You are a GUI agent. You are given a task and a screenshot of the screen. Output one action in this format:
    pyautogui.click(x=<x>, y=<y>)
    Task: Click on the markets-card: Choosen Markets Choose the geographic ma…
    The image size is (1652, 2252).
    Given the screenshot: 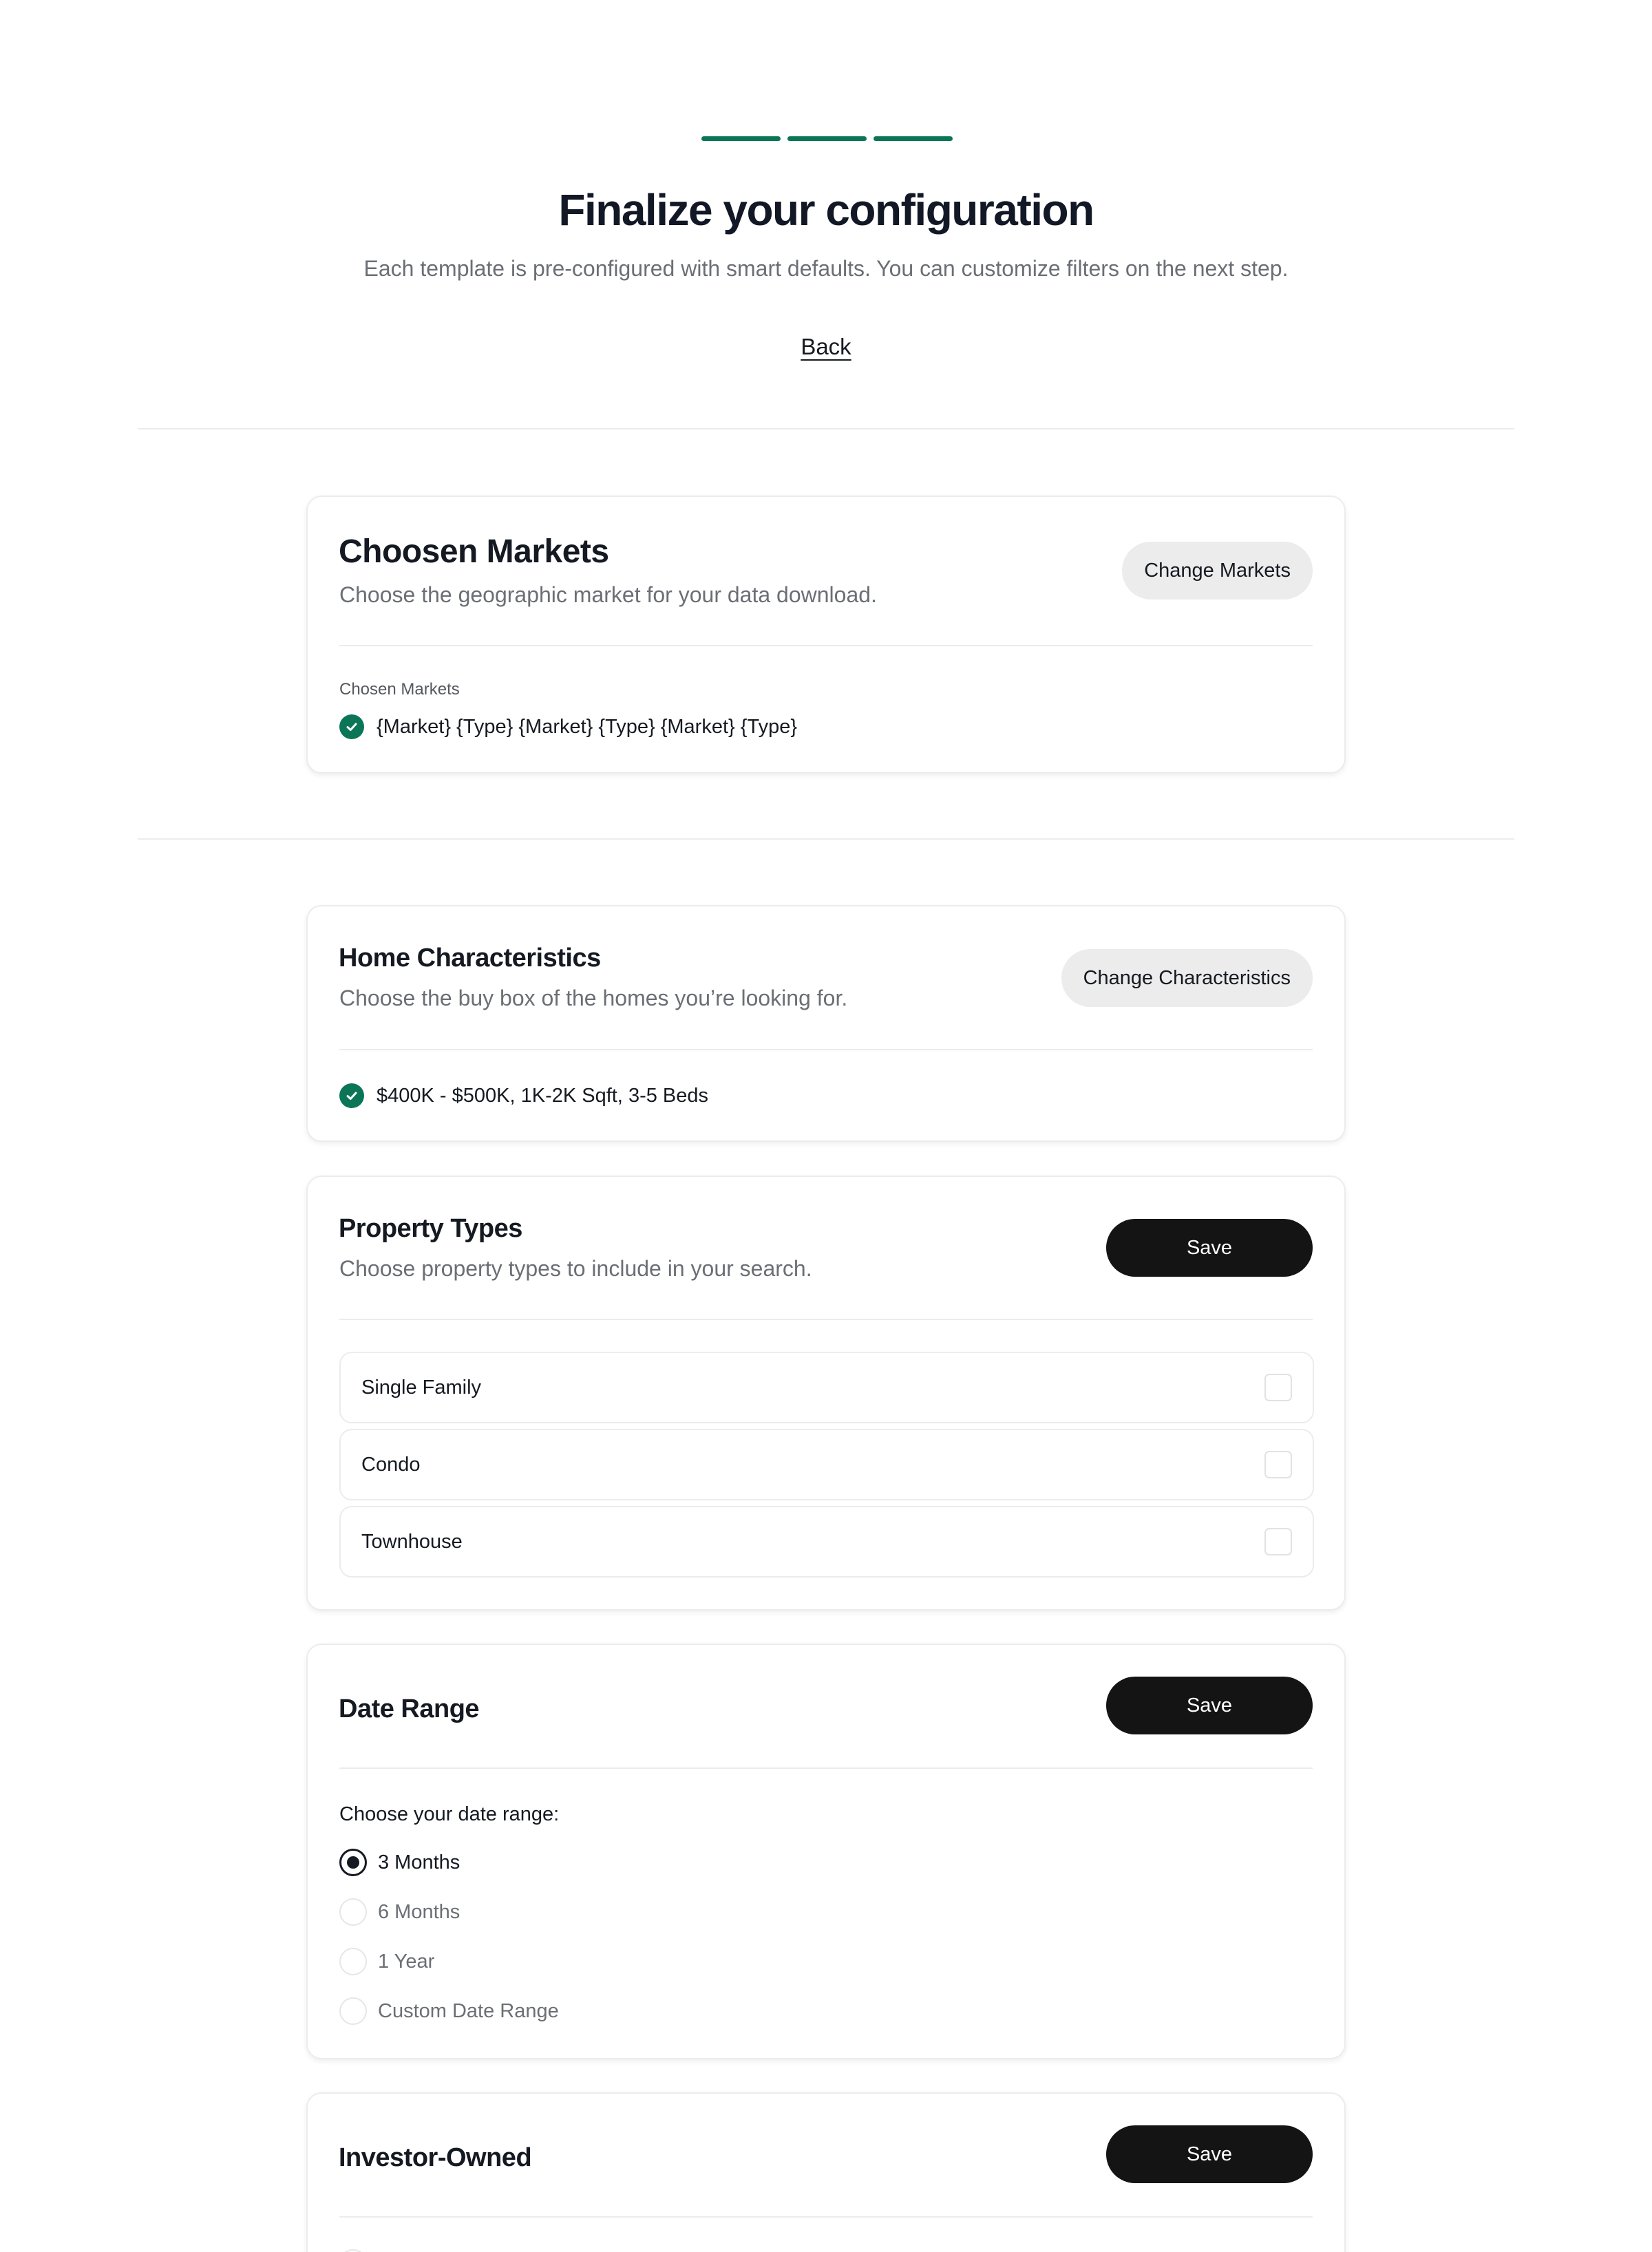 What is the action you would take?
    pyautogui.click(x=826, y=635)
    